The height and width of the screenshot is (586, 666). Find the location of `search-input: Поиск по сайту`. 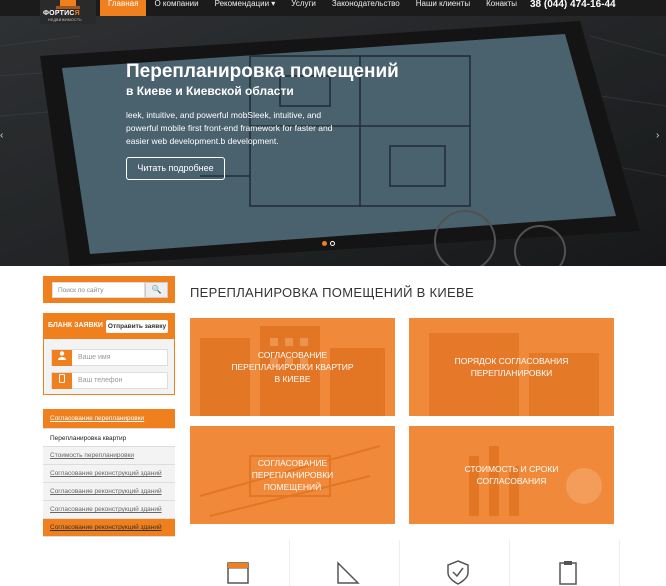

search-input: Поиск по сайту is located at coordinates (98, 290).